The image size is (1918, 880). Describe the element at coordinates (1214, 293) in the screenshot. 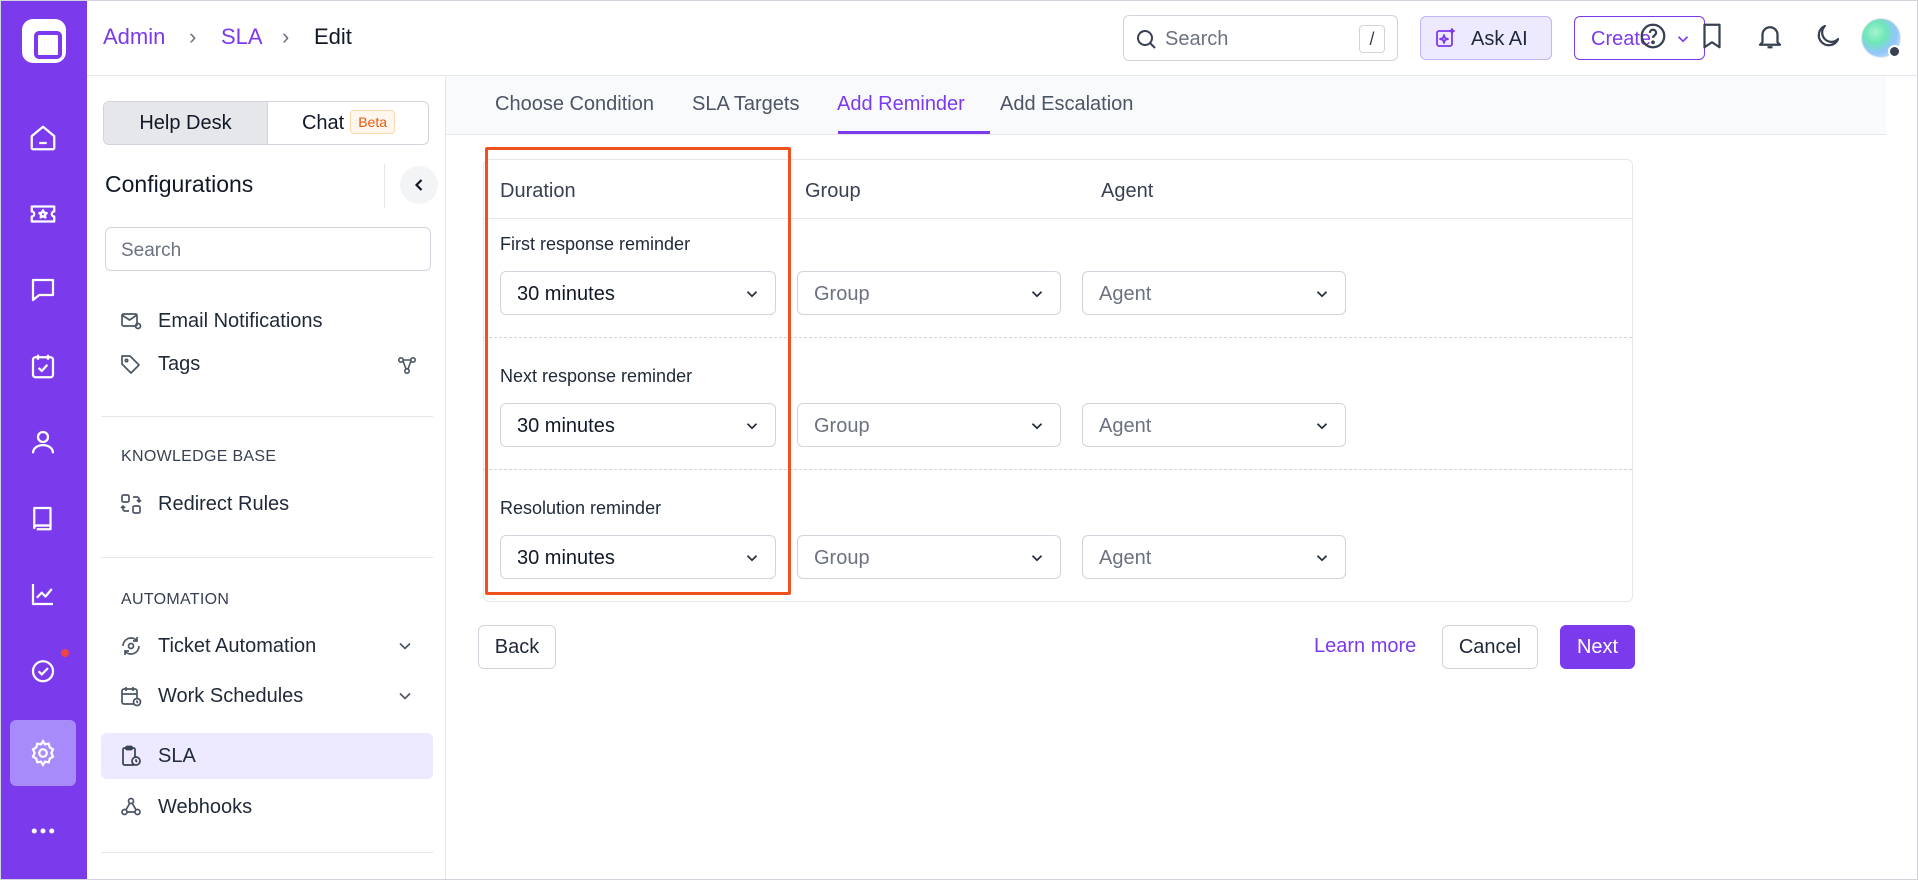

I see `agent-select-first-response: Agent` at that location.